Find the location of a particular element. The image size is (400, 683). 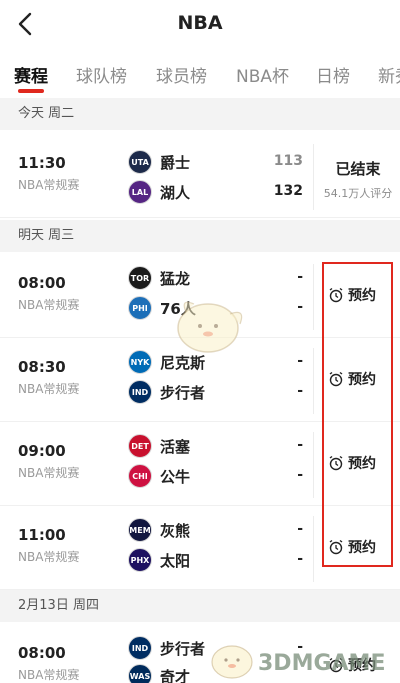

away-team: IND 步行者 - is located at coordinates (215, 393).